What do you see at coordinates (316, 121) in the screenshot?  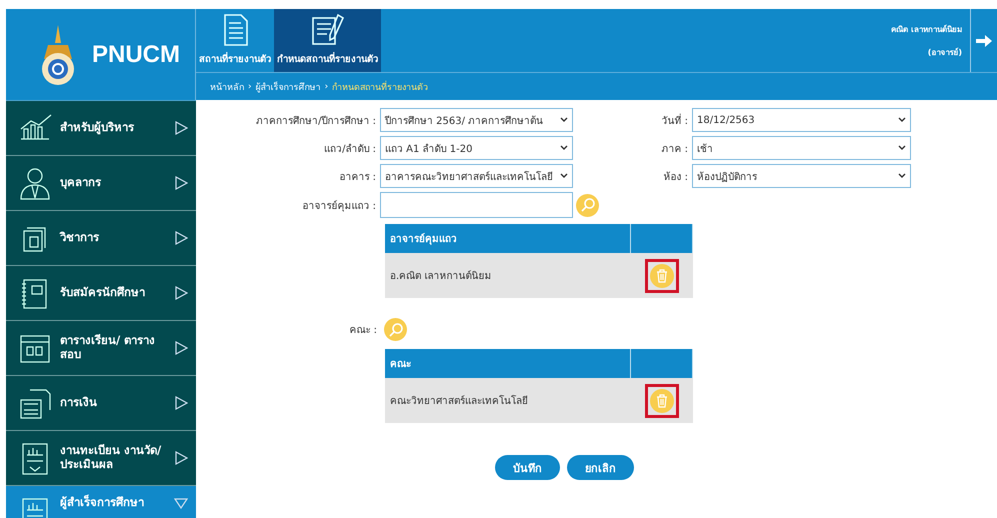 I see `field-label: ภาคการศึกษา/ปีการศึกษา :` at bounding box center [316, 121].